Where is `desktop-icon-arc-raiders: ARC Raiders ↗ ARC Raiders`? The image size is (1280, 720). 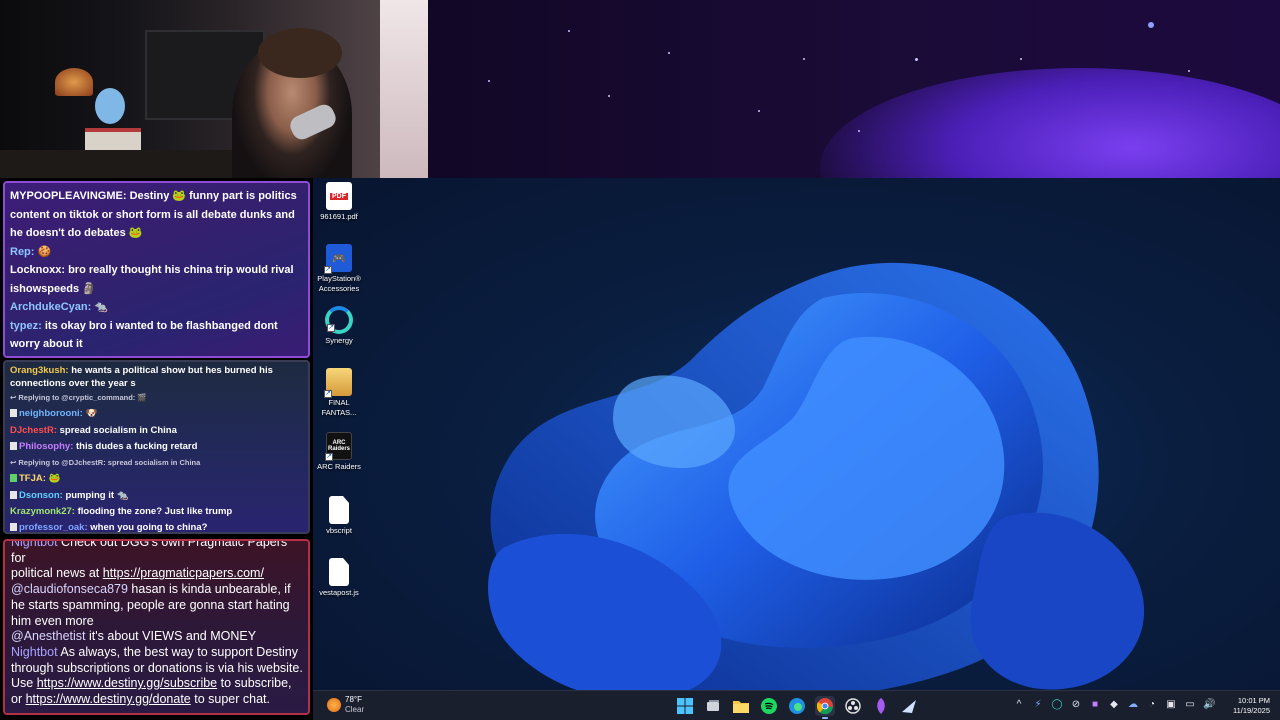 desktop-icon-arc-raiders: ARC Raiders ↗ ARC Raiders is located at coordinates (339, 452).